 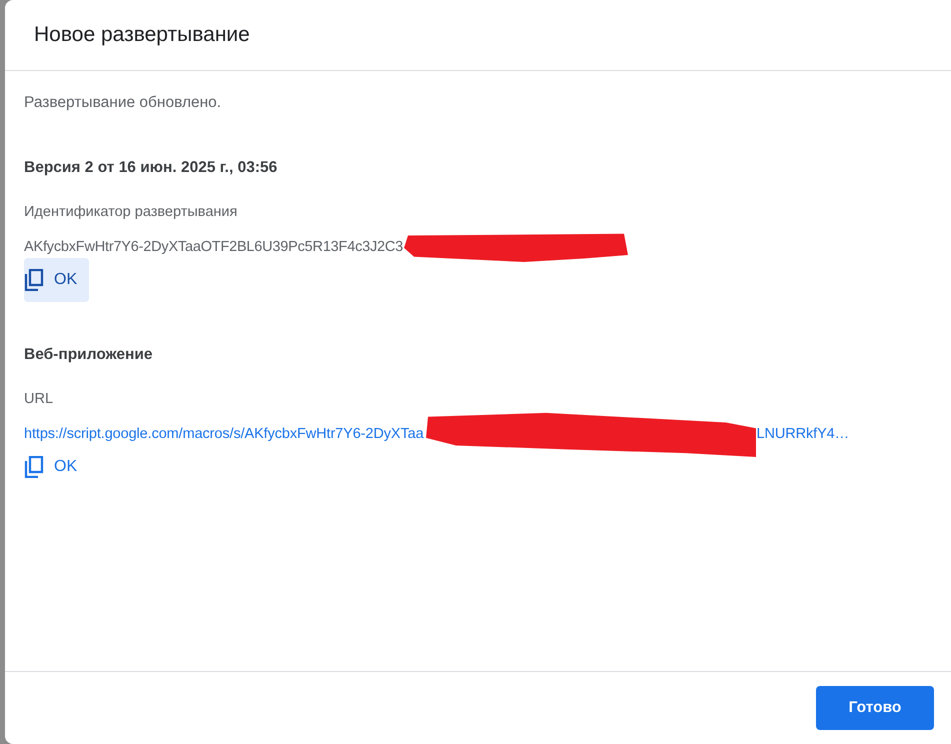 What do you see at coordinates (123, 103) in the screenshot?
I see `status-message: Развертывание обновлено.` at bounding box center [123, 103].